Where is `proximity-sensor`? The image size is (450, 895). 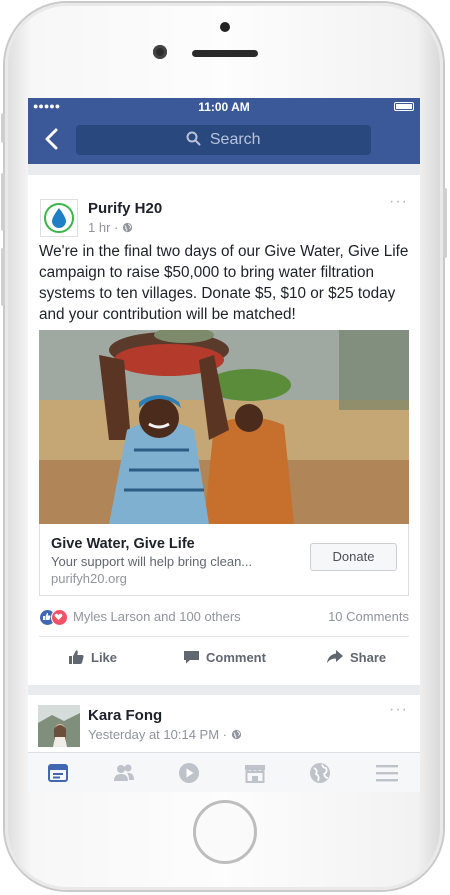 proximity-sensor is located at coordinates (225, 27).